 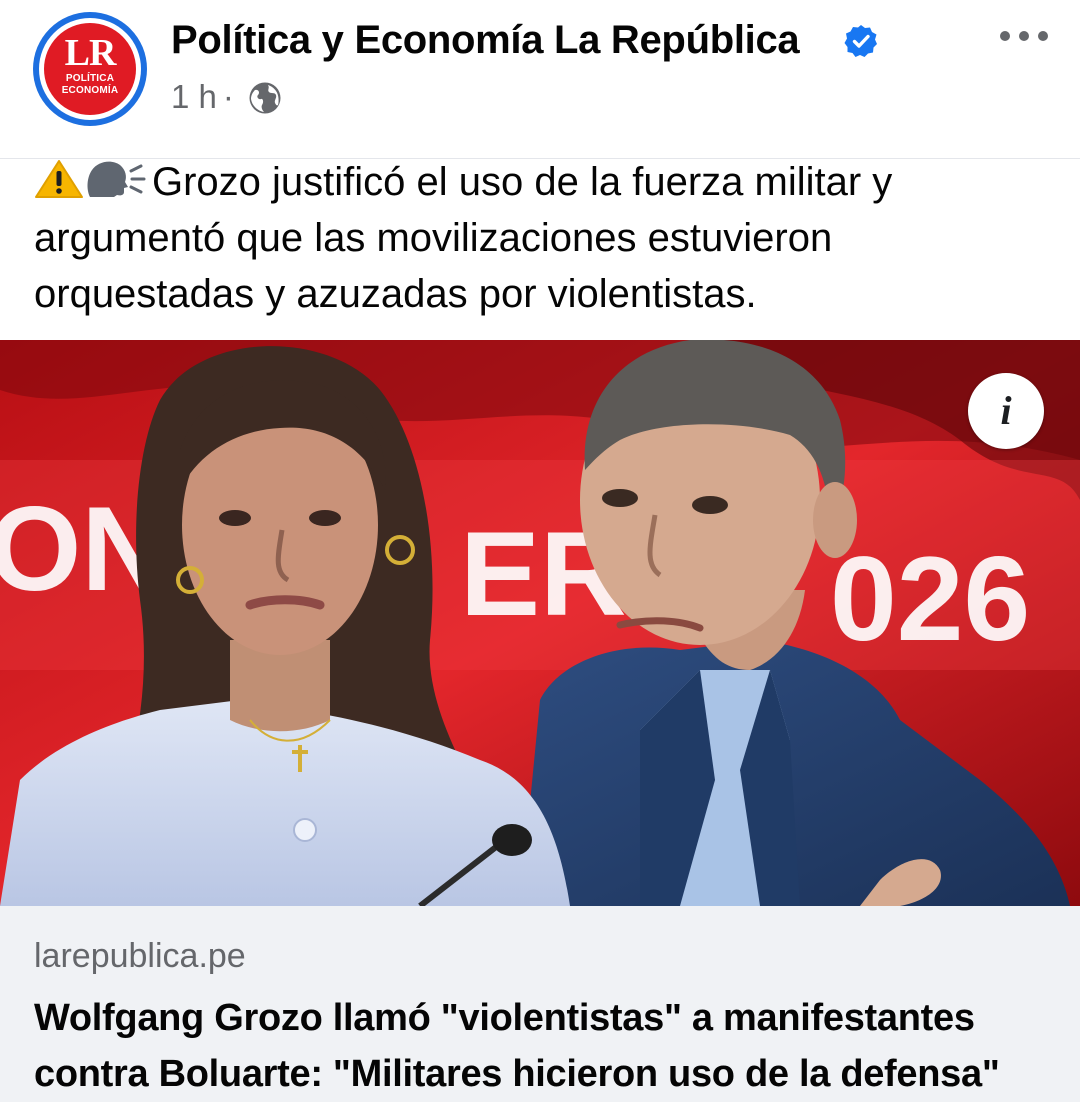 I want to click on backdrop-text-right: 026, so click(x=930, y=599).